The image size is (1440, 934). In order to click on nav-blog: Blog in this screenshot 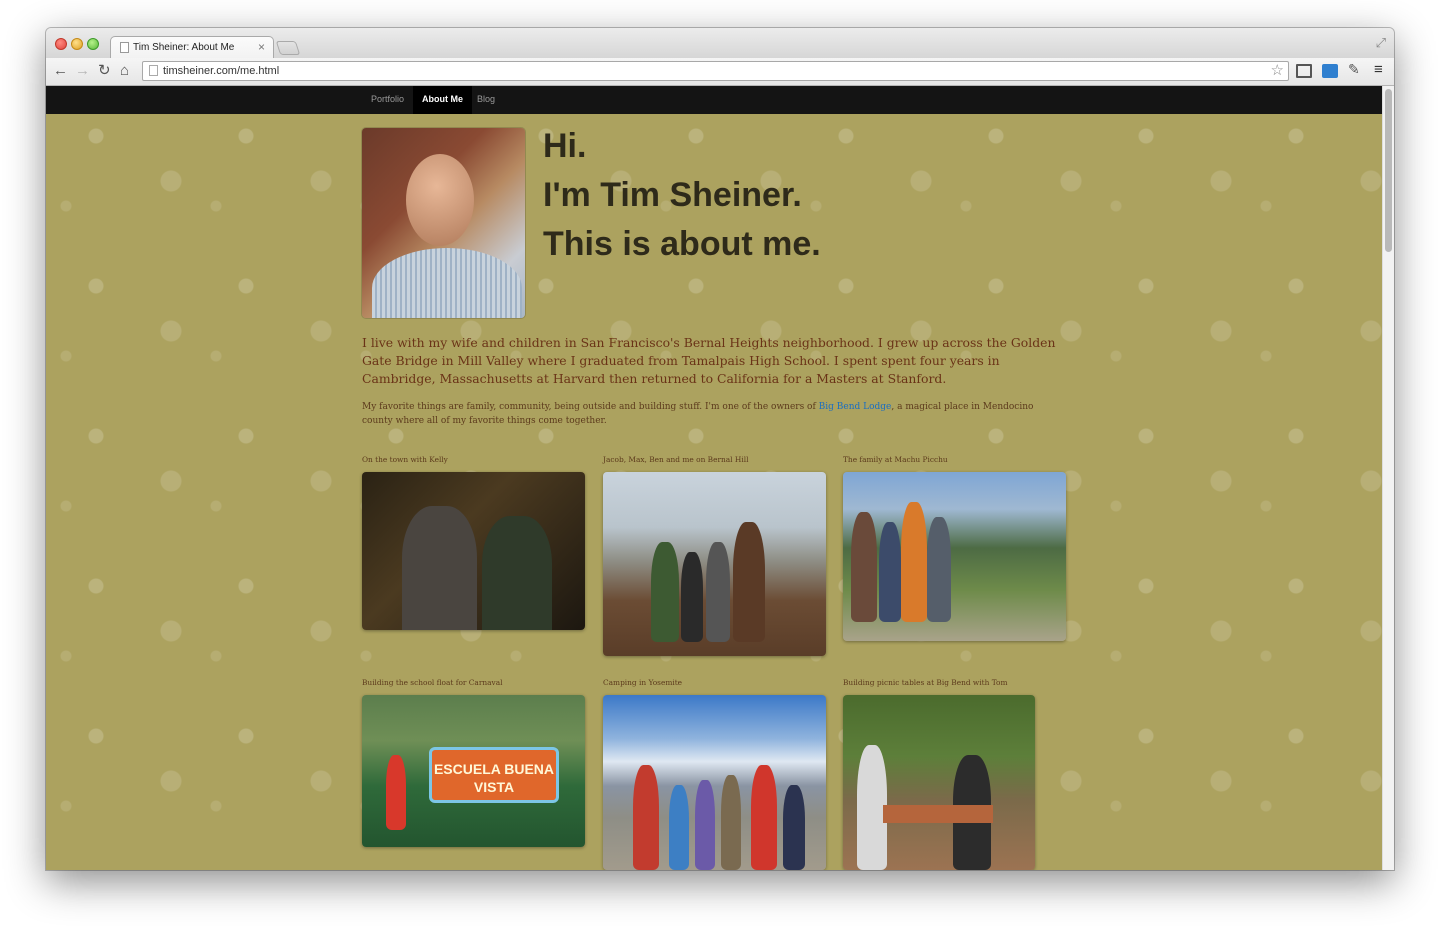, I will do `click(486, 100)`.